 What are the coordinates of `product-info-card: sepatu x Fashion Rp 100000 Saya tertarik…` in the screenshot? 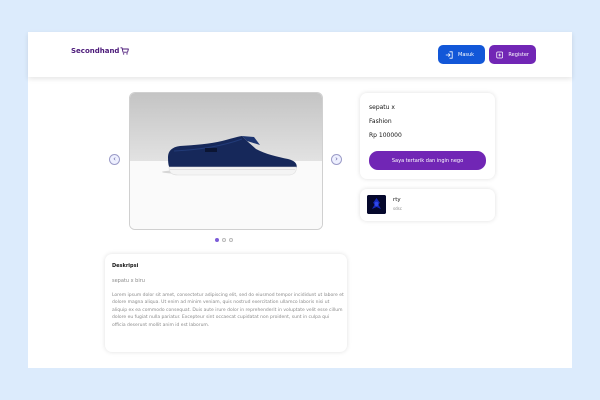 It's located at (427, 136).